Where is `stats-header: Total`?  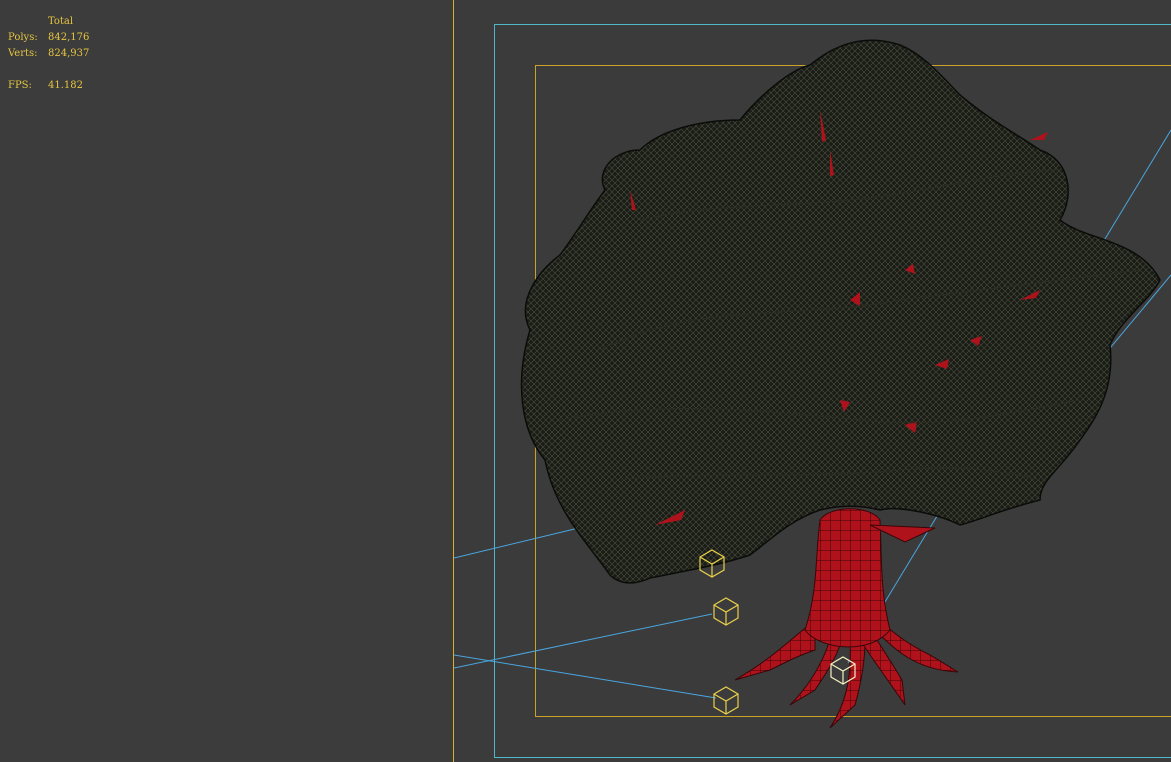 stats-header: Total is located at coordinates (61, 21).